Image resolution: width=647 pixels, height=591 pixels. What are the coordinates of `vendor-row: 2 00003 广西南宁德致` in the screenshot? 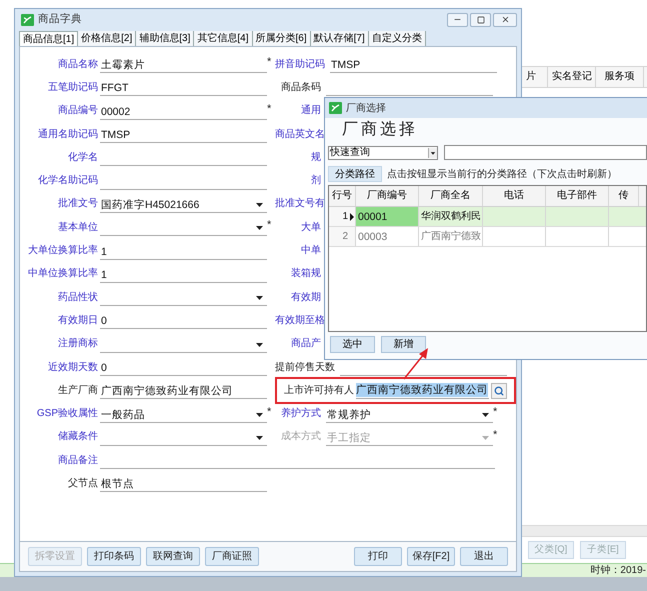 It's located at (487, 237).